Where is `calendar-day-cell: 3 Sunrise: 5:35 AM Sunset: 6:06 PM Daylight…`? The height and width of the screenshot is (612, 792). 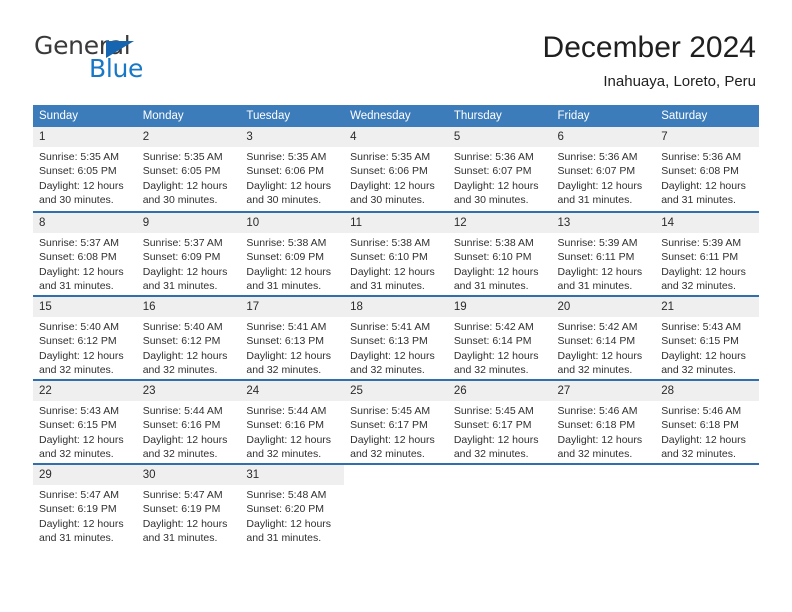
calendar-day-cell: 3 Sunrise: 5:35 AM Sunset: 6:06 PM Daylight… is located at coordinates (292, 169).